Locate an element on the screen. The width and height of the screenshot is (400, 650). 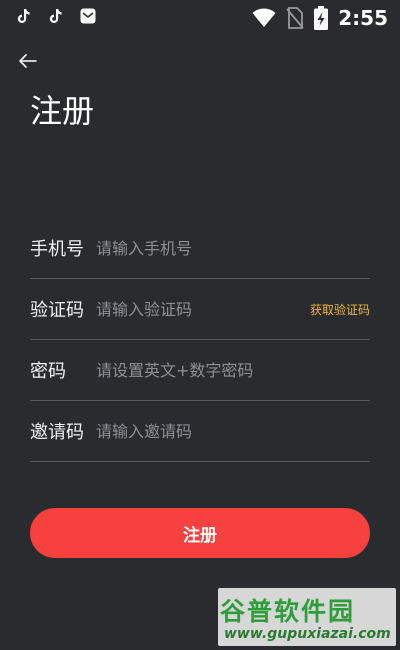
watermark-brand: 谷普软件园 is located at coordinates (288, 611).